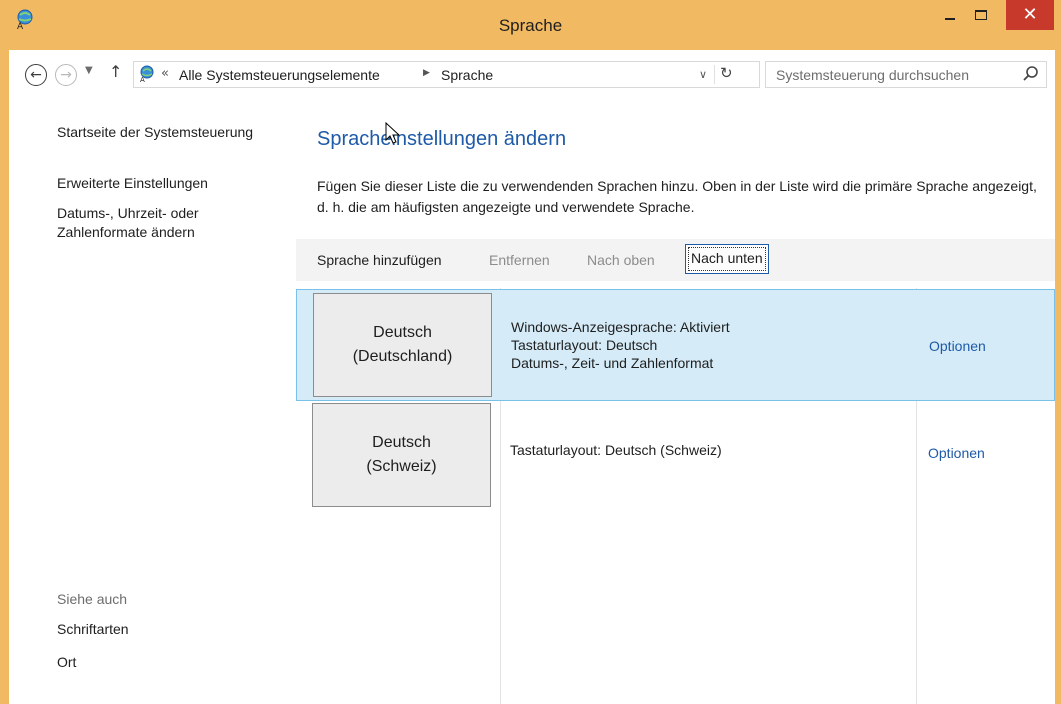 This screenshot has height=704, width=1061. I want to click on sidebar-link-fonts: Schriftarten, so click(93, 629).